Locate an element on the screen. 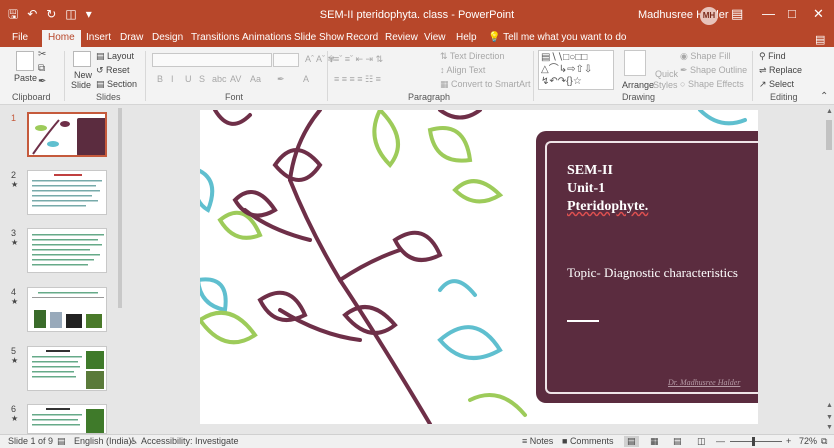 This screenshot has width=834, height=448. thumbnails-scrollbar is located at coordinates (120, 208).